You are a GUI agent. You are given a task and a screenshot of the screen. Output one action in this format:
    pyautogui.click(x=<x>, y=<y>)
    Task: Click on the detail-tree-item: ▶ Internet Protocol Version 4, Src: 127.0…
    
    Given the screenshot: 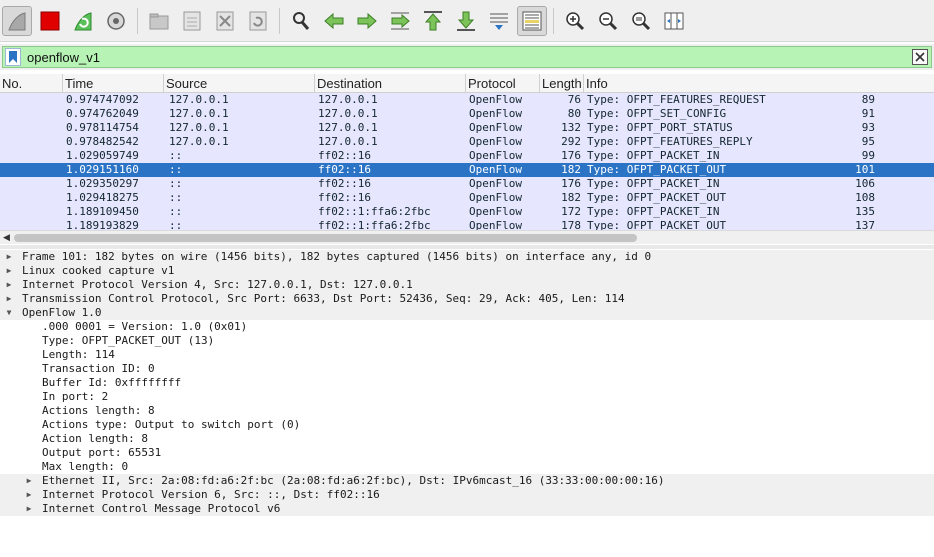 What is the action you would take?
    pyautogui.click(x=467, y=285)
    